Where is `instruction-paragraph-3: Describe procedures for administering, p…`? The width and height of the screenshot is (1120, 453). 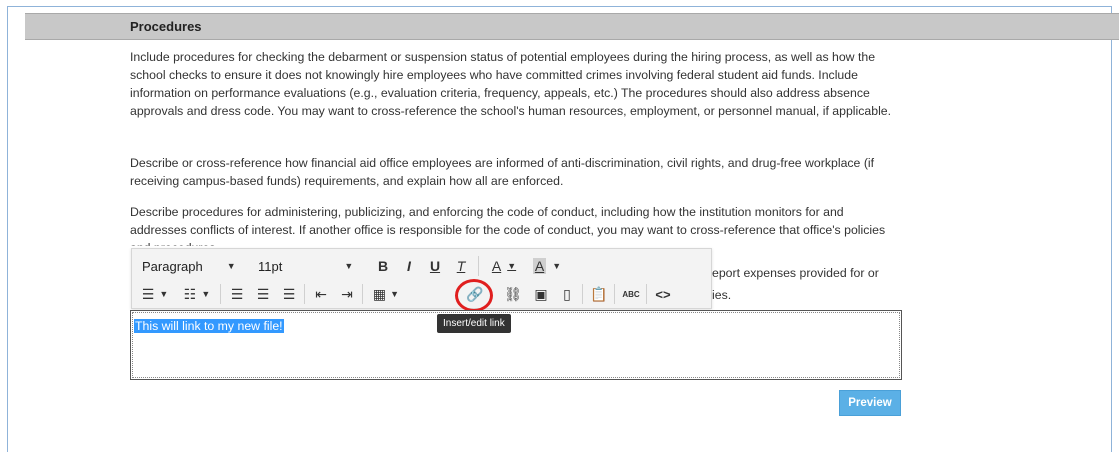
instruction-paragraph-3: Describe procedures for administering, p… is located at coordinates (508, 225).